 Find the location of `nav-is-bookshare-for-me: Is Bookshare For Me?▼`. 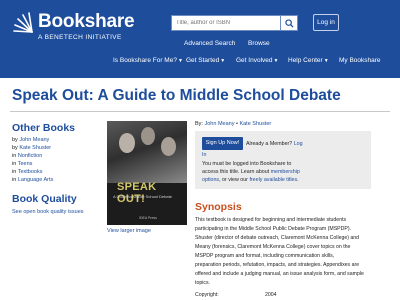

nav-is-bookshare-for-me: Is Bookshare For Me?▼ is located at coordinates (148, 60).